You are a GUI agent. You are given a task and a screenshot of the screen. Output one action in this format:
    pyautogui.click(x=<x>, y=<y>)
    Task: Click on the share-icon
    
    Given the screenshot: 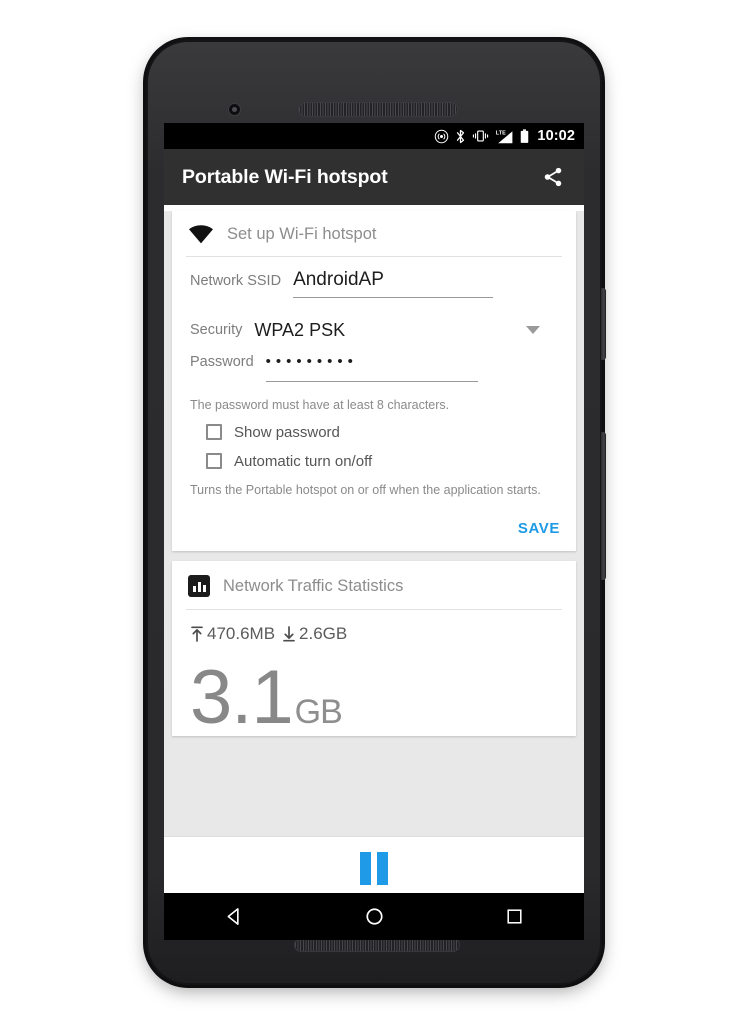 What is the action you would take?
    pyautogui.click(x=553, y=177)
    